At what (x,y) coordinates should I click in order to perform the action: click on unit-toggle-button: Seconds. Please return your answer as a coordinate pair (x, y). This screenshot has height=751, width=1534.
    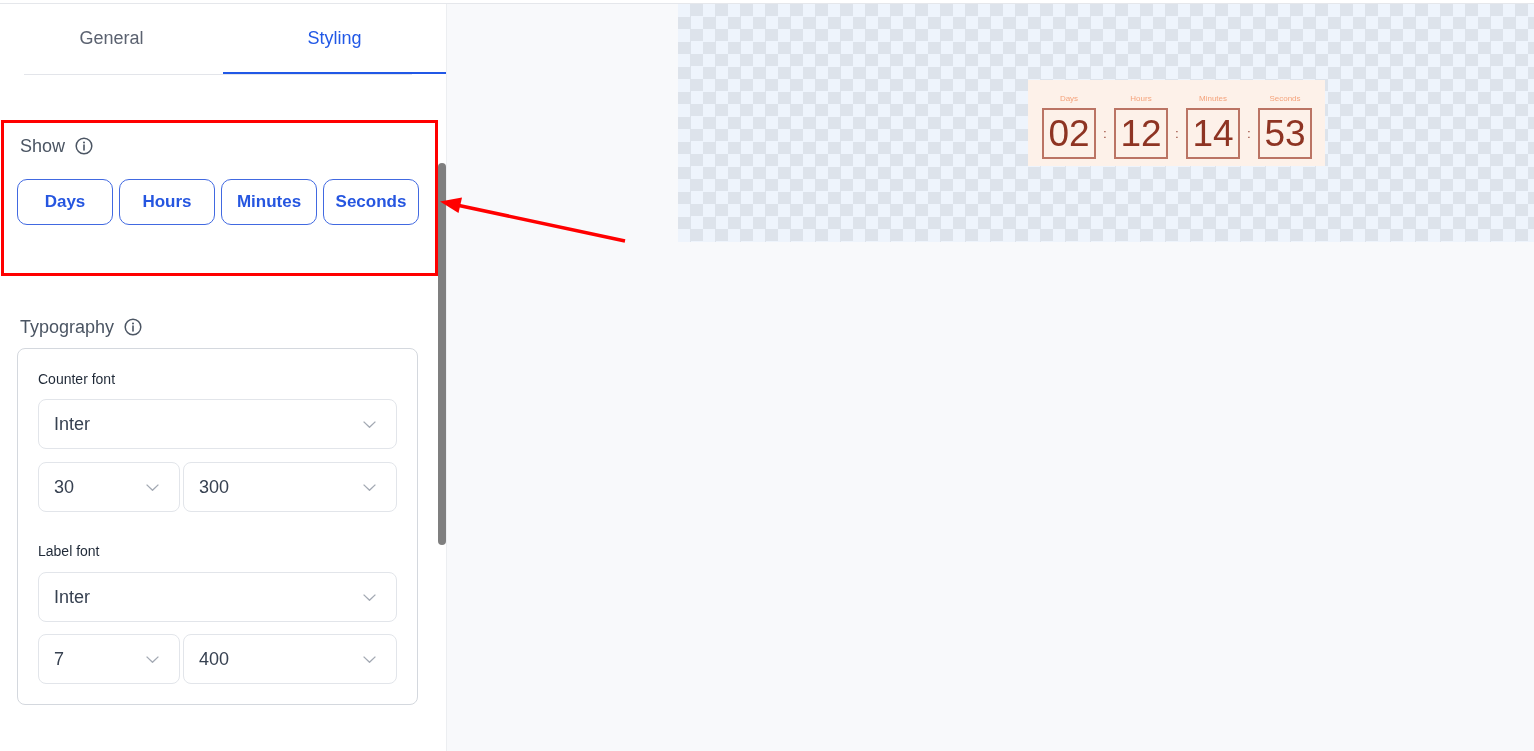
    Looking at the image, I should click on (371, 202).